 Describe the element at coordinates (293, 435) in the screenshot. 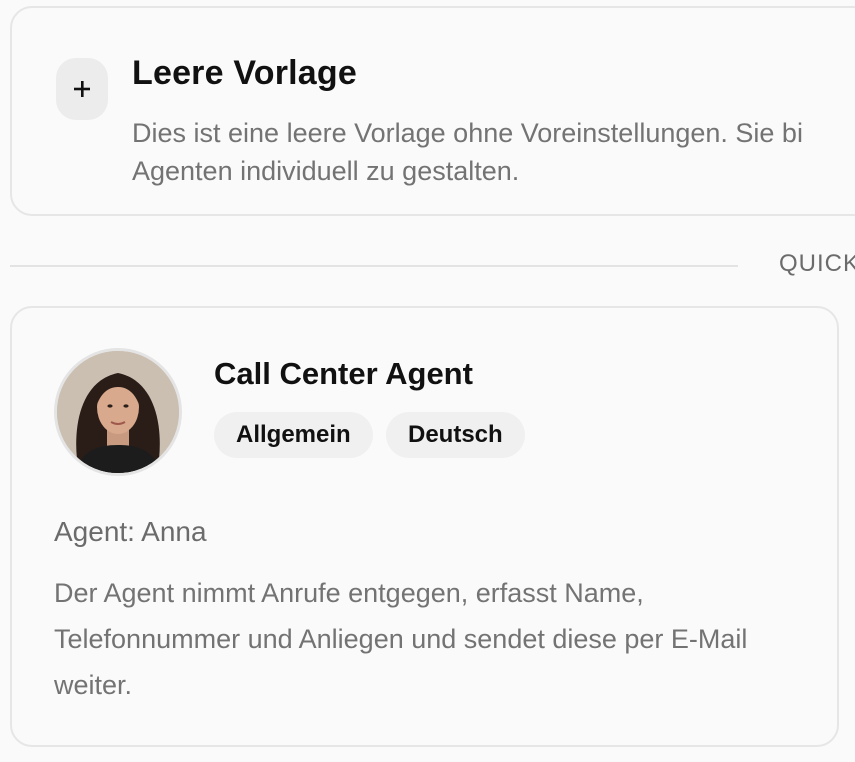

I see `tag-allgemein: Allgemein` at that location.